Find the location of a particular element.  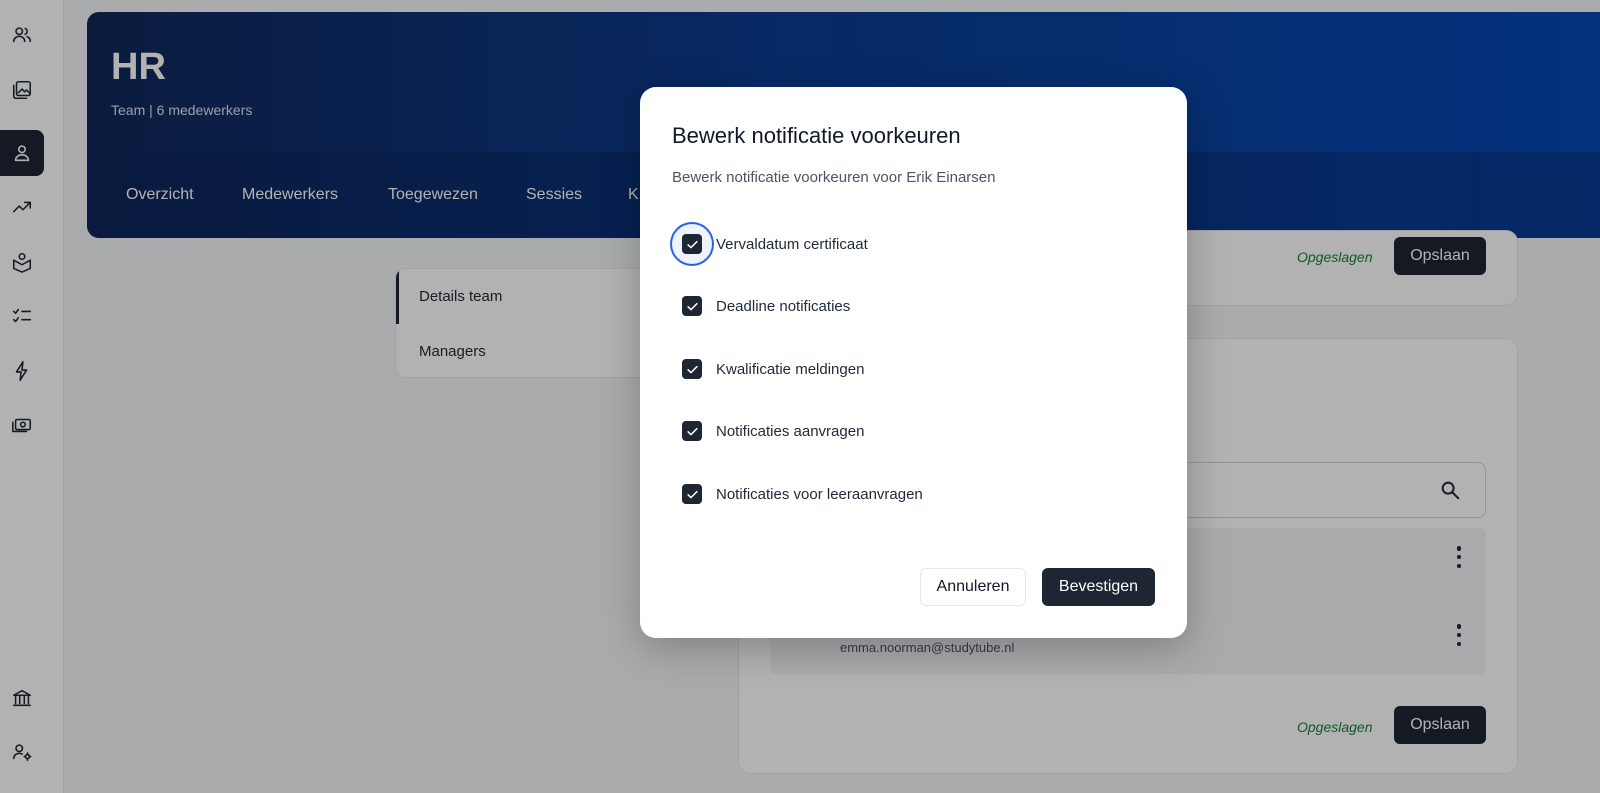

option-kwalificatie-meldingen: Kwalificatie meldingen is located at coordinates (768, 369).